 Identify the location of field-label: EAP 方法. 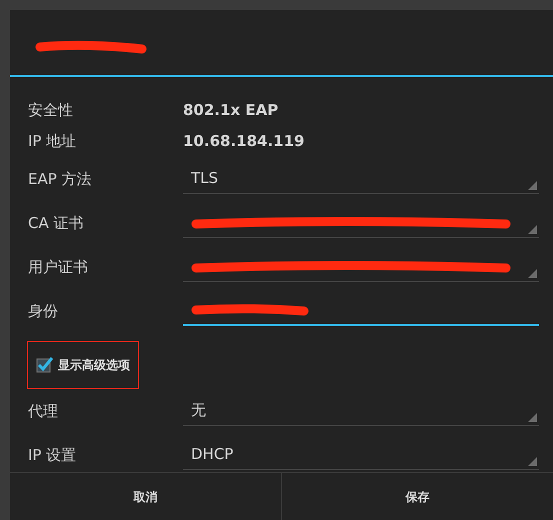
(60, 179).